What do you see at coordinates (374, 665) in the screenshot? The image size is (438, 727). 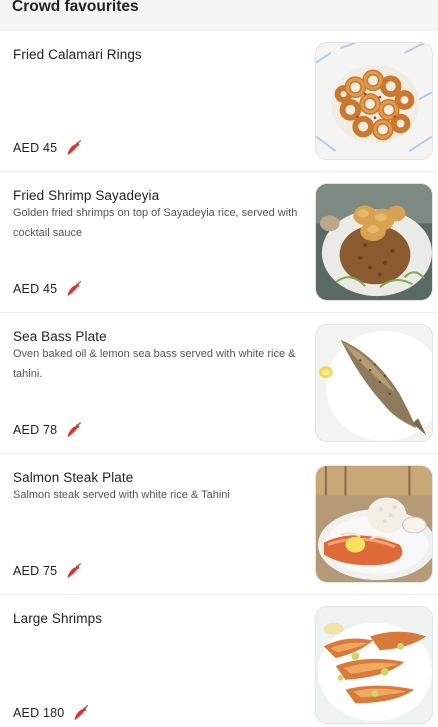 I see `large-shrimps-image` at bounding box center [374, 665].